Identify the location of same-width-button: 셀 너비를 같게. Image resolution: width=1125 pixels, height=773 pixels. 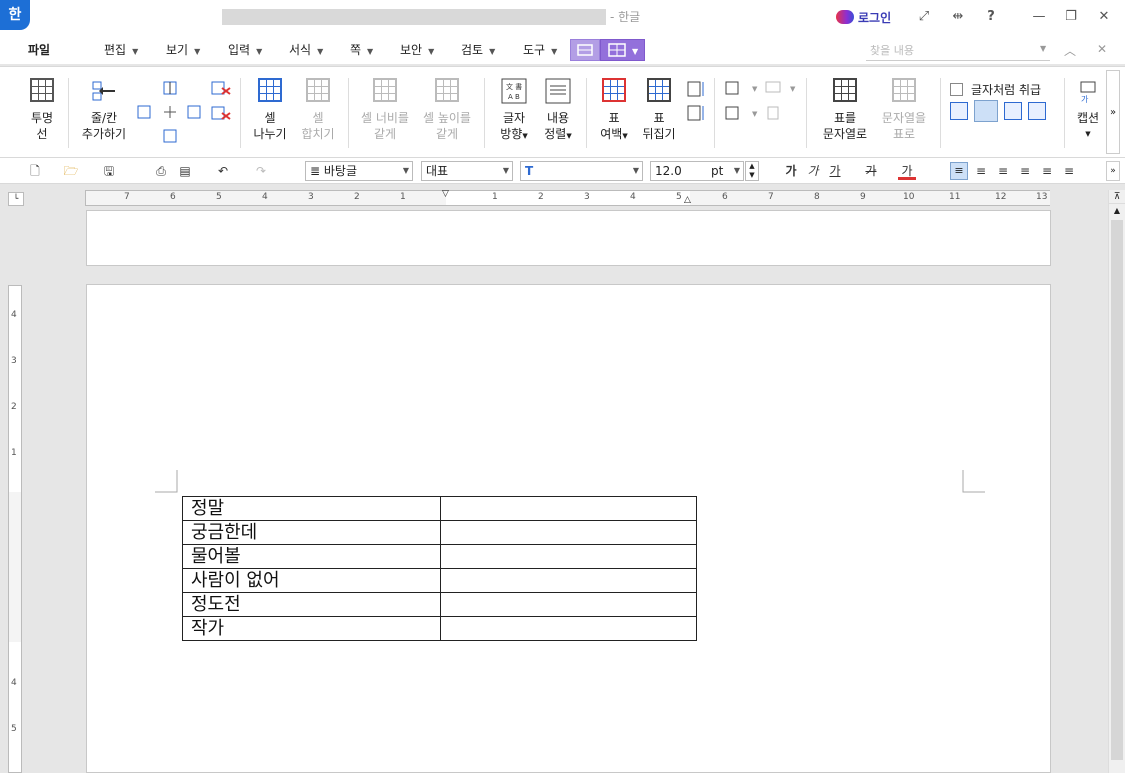
(385, 110).